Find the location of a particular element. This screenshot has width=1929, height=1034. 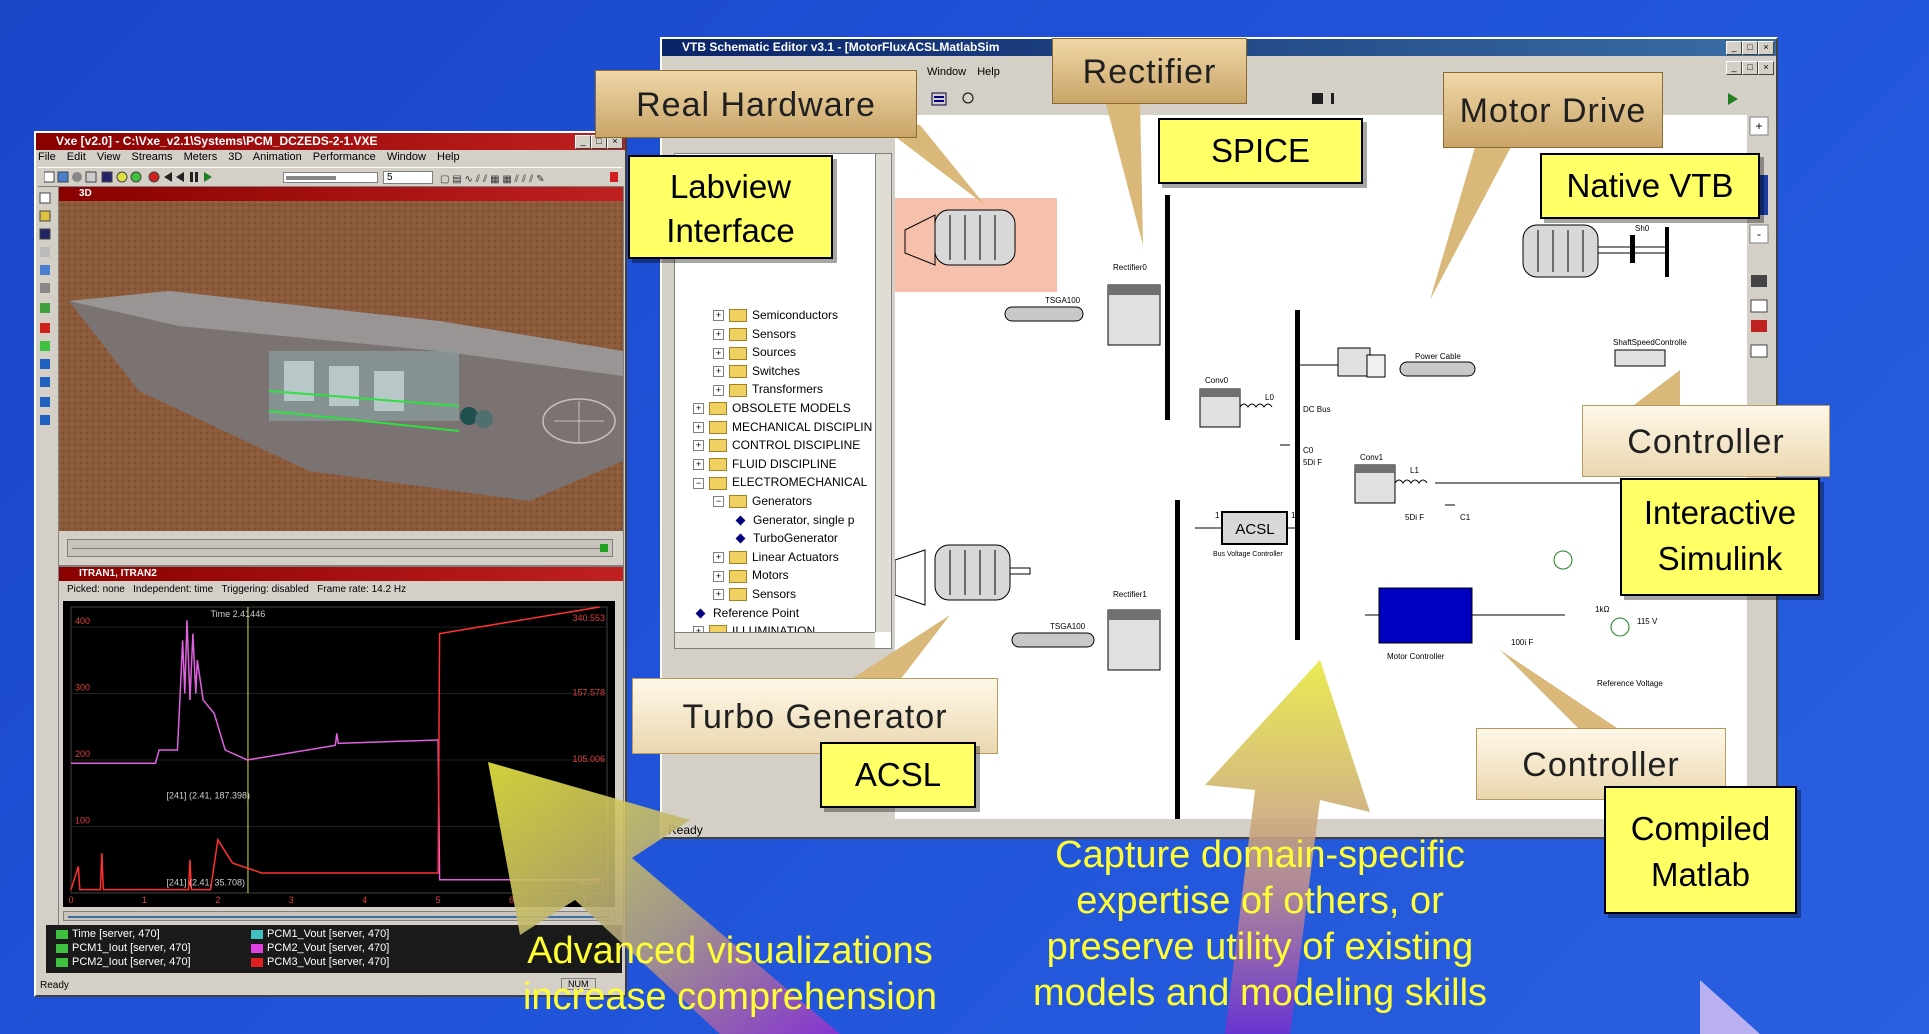

callout-interactive-simulink: Interactive Simulink is located at coordinates (1720, 537).